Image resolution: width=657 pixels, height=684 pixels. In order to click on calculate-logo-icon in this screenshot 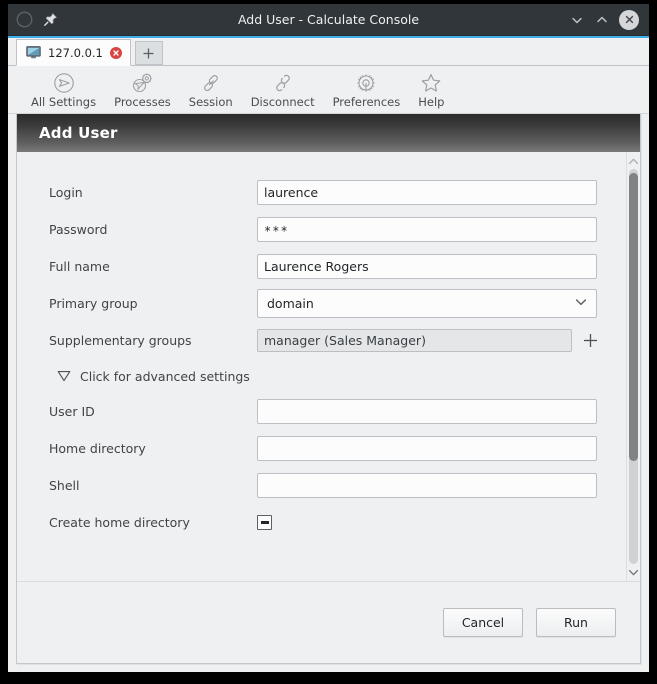, I will do `click(24, 19)`.